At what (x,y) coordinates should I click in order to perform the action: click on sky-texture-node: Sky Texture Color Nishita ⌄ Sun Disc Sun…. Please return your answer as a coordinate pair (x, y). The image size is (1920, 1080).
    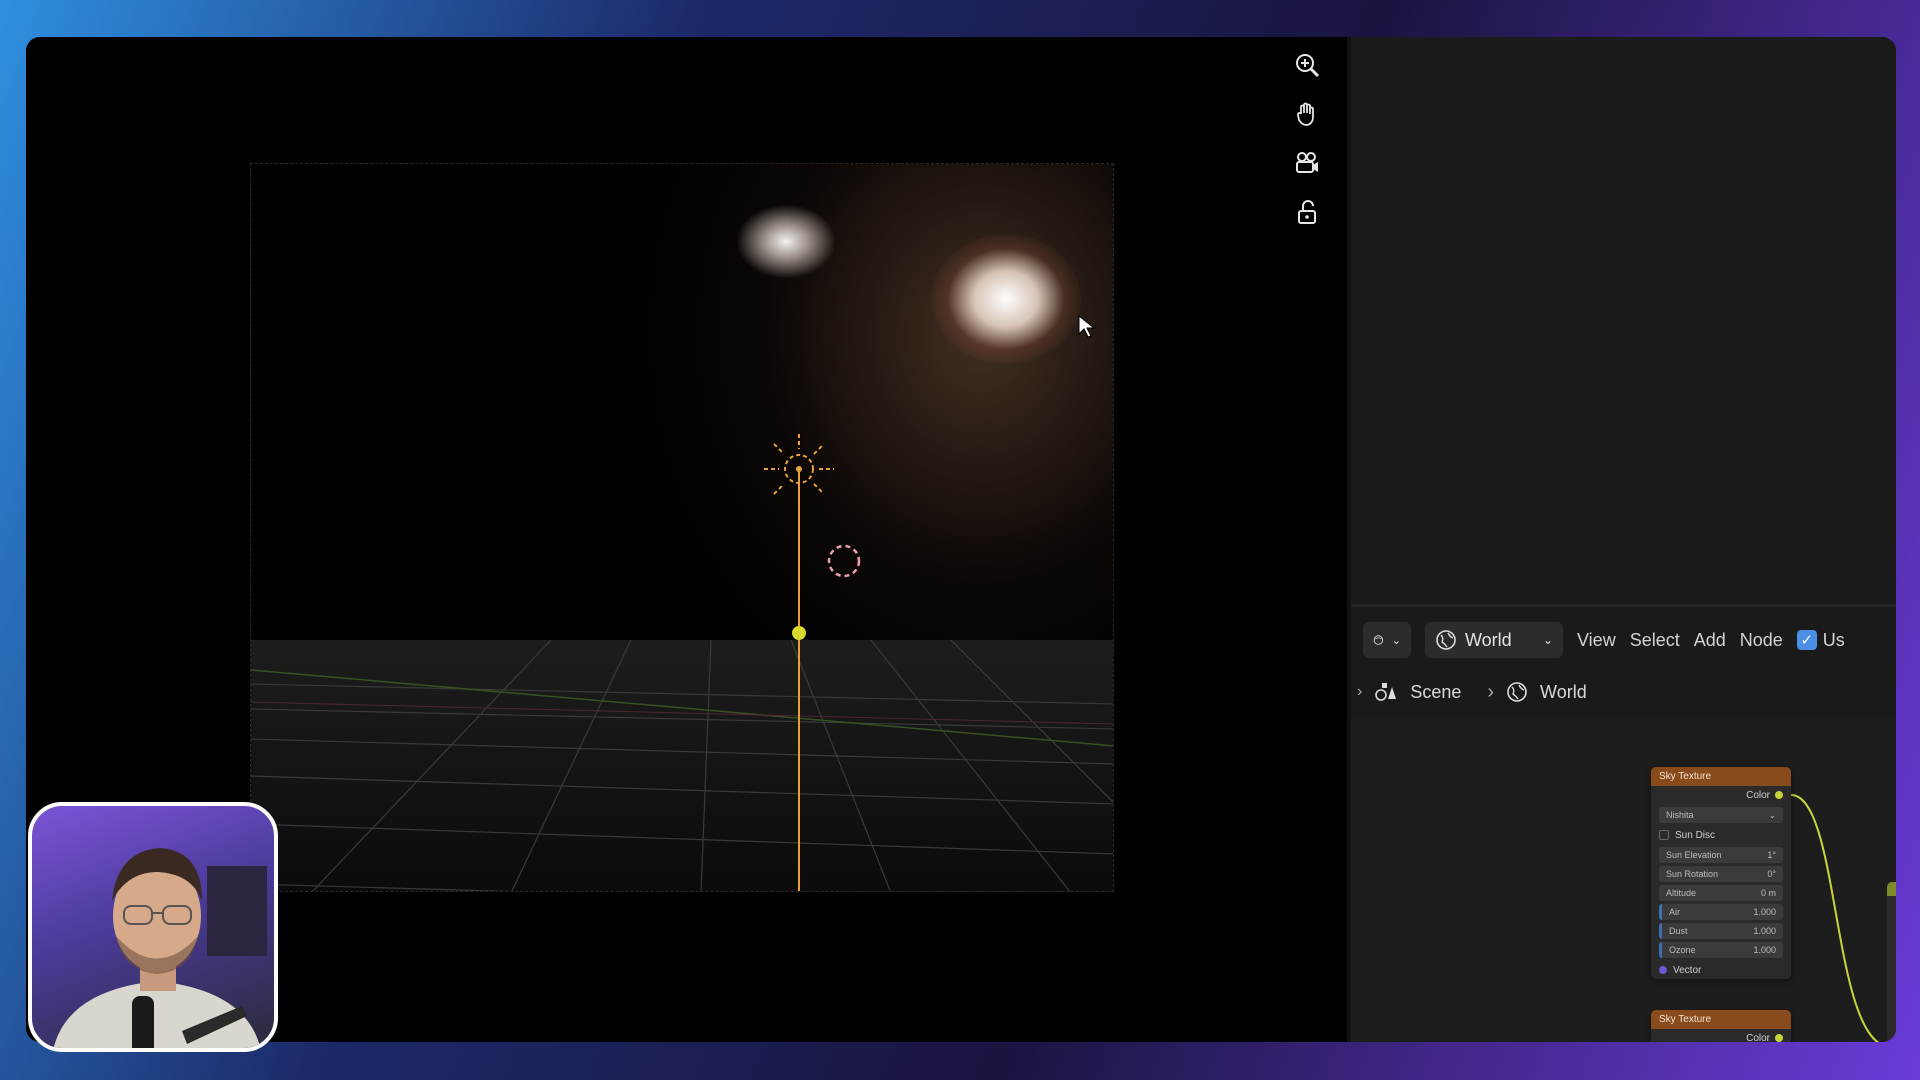
    Looking at the image, I should click on (1721, 873).